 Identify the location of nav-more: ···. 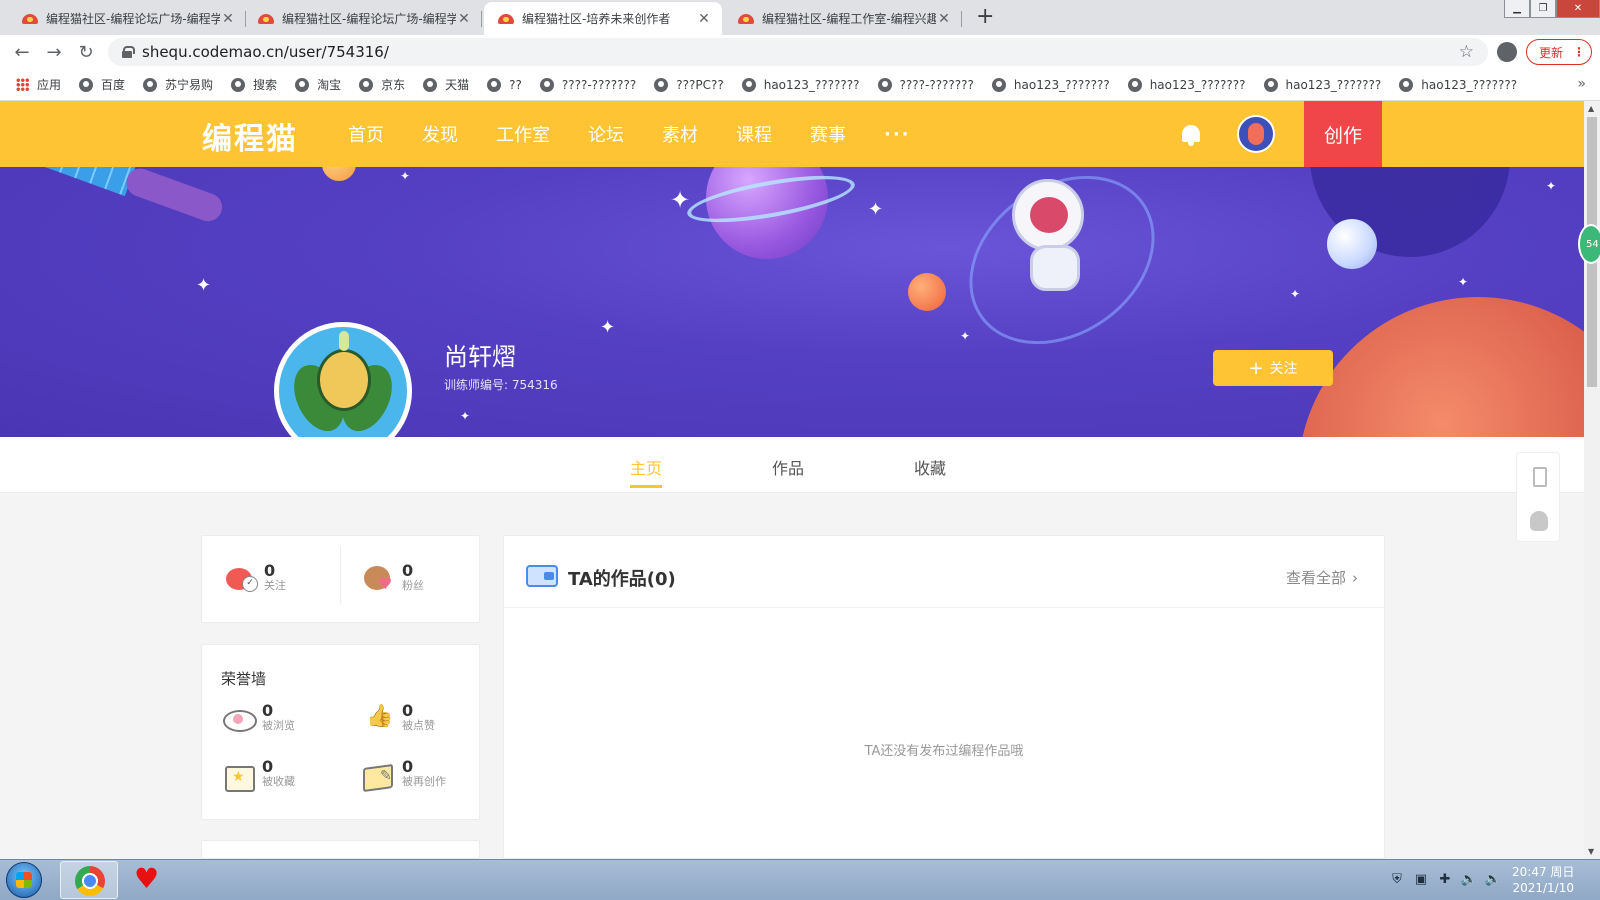
(897, 134).